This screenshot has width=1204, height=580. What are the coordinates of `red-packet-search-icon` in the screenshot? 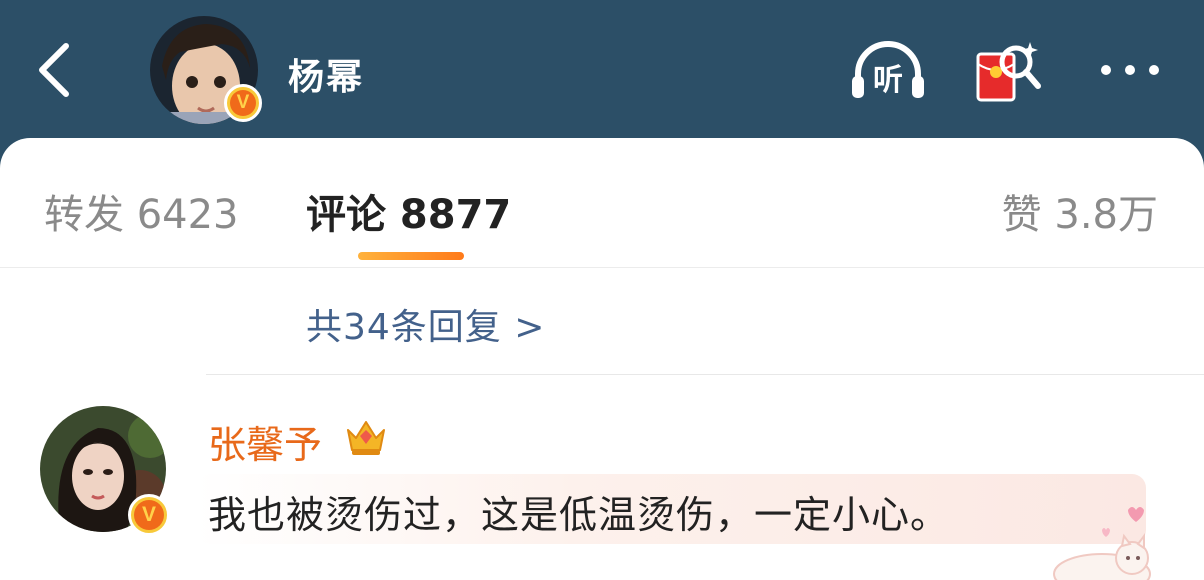 It's located at (1010, 70).